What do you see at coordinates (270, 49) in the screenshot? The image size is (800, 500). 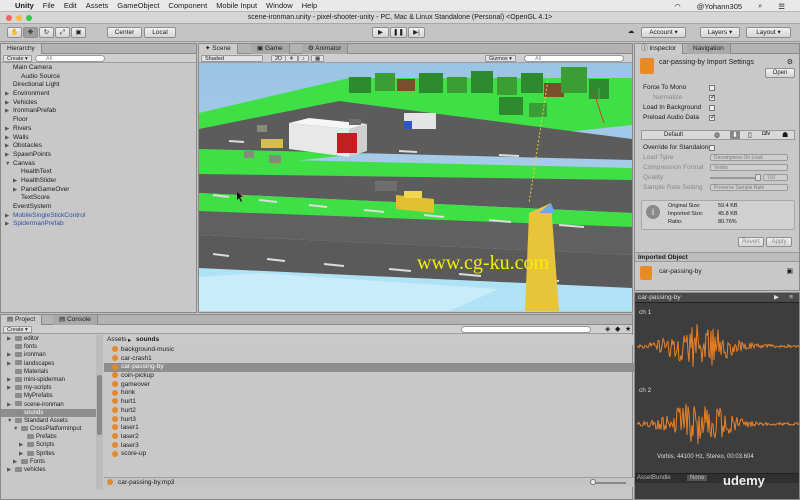 I see `tab-game: ▣ Game` at bounding box center [270, 49].